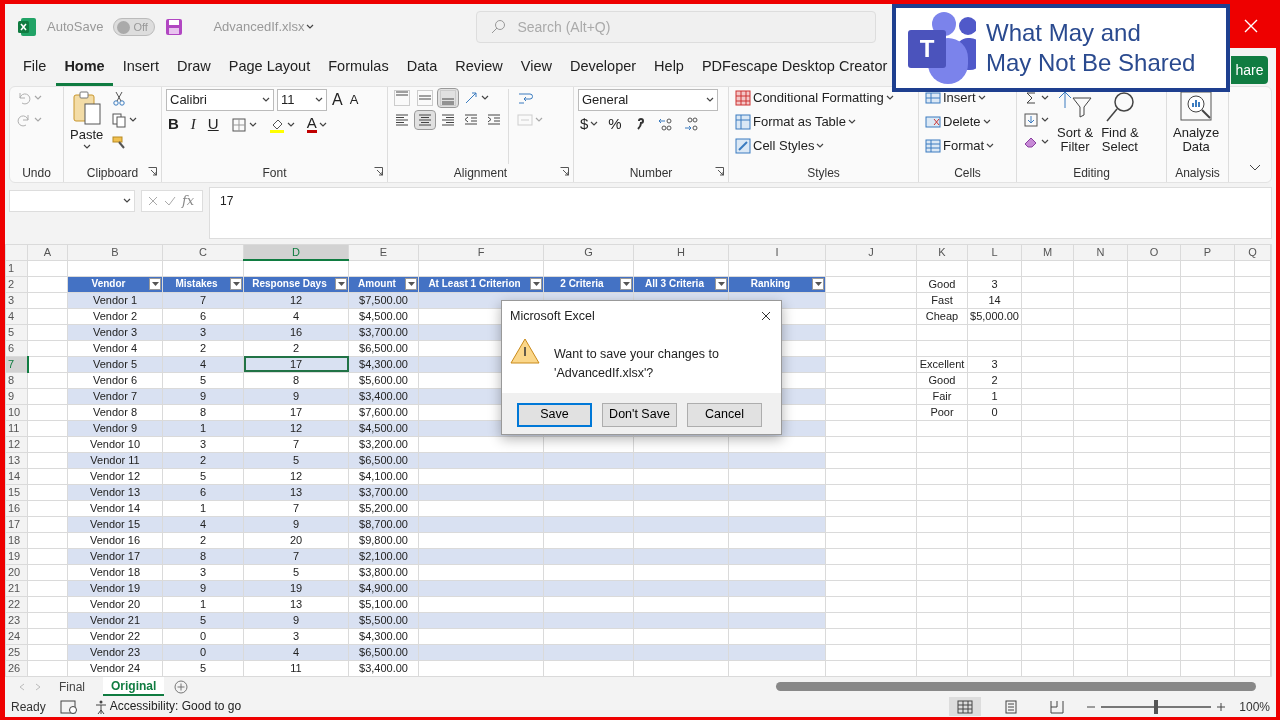 The width and height of the screenshot is (1280, 720). What do you see at coordinates (1047, 252) in the screenshot?
I see `column-header: M` at bounding box center [1047, 252].